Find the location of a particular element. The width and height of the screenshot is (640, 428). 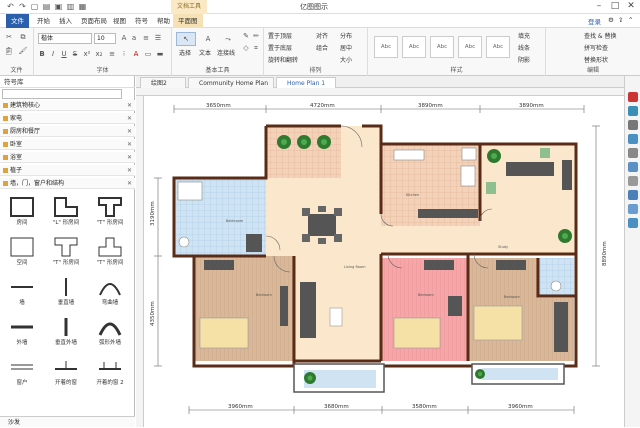

shape-window: 窗户 is located at coordinates (22, 374).